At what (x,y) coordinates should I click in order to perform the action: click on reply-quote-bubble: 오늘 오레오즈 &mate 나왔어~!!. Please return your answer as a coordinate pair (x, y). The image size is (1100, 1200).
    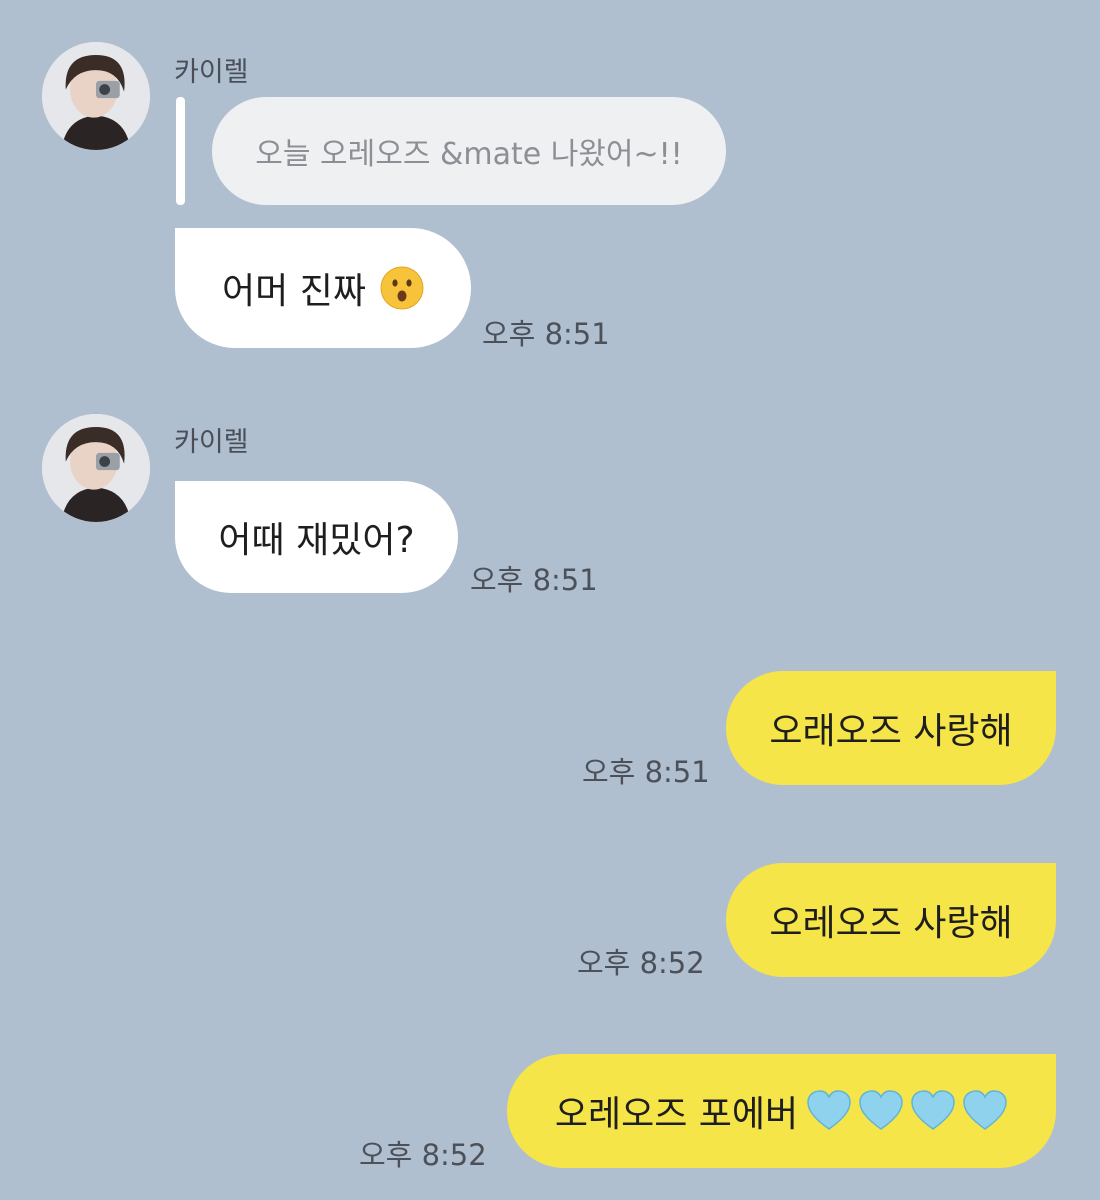
    Looking at the image, I should click on (469, 151).